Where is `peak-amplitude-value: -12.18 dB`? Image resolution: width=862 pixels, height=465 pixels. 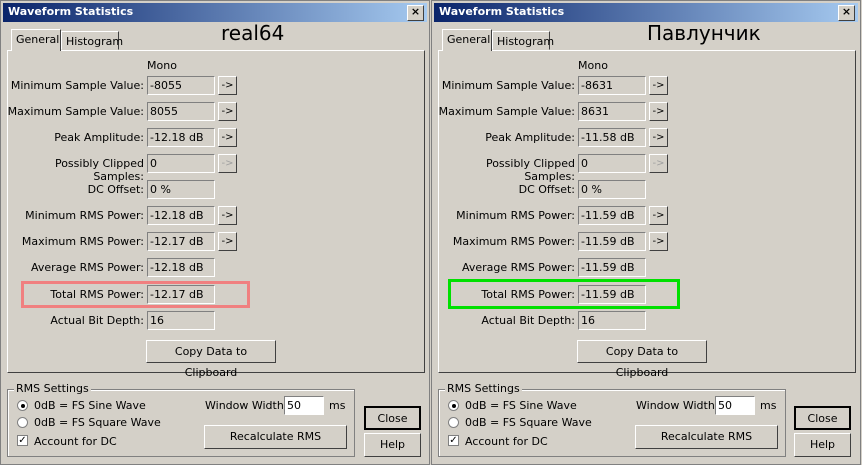
peak-amplitude-value: -12.18 dB is located at coordinates (181, 137).